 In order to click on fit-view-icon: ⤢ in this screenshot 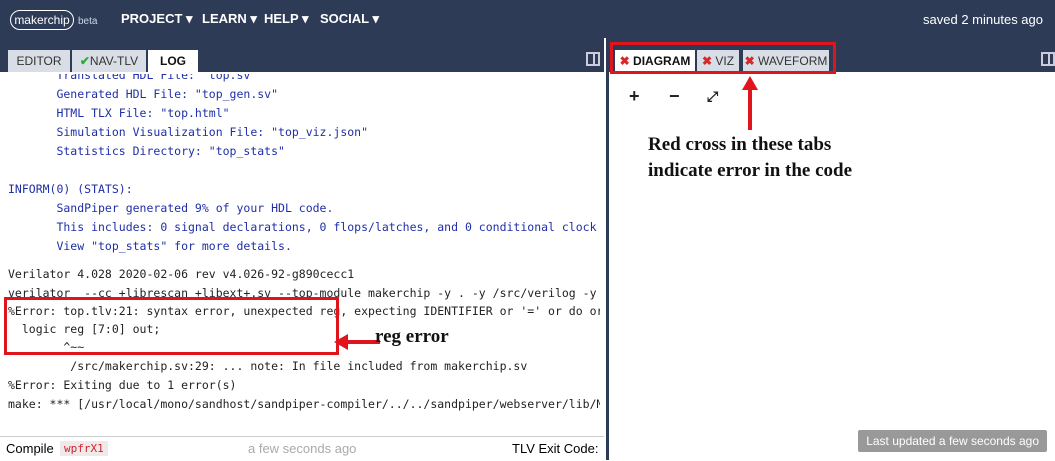, I will do `click(712, 96)`.